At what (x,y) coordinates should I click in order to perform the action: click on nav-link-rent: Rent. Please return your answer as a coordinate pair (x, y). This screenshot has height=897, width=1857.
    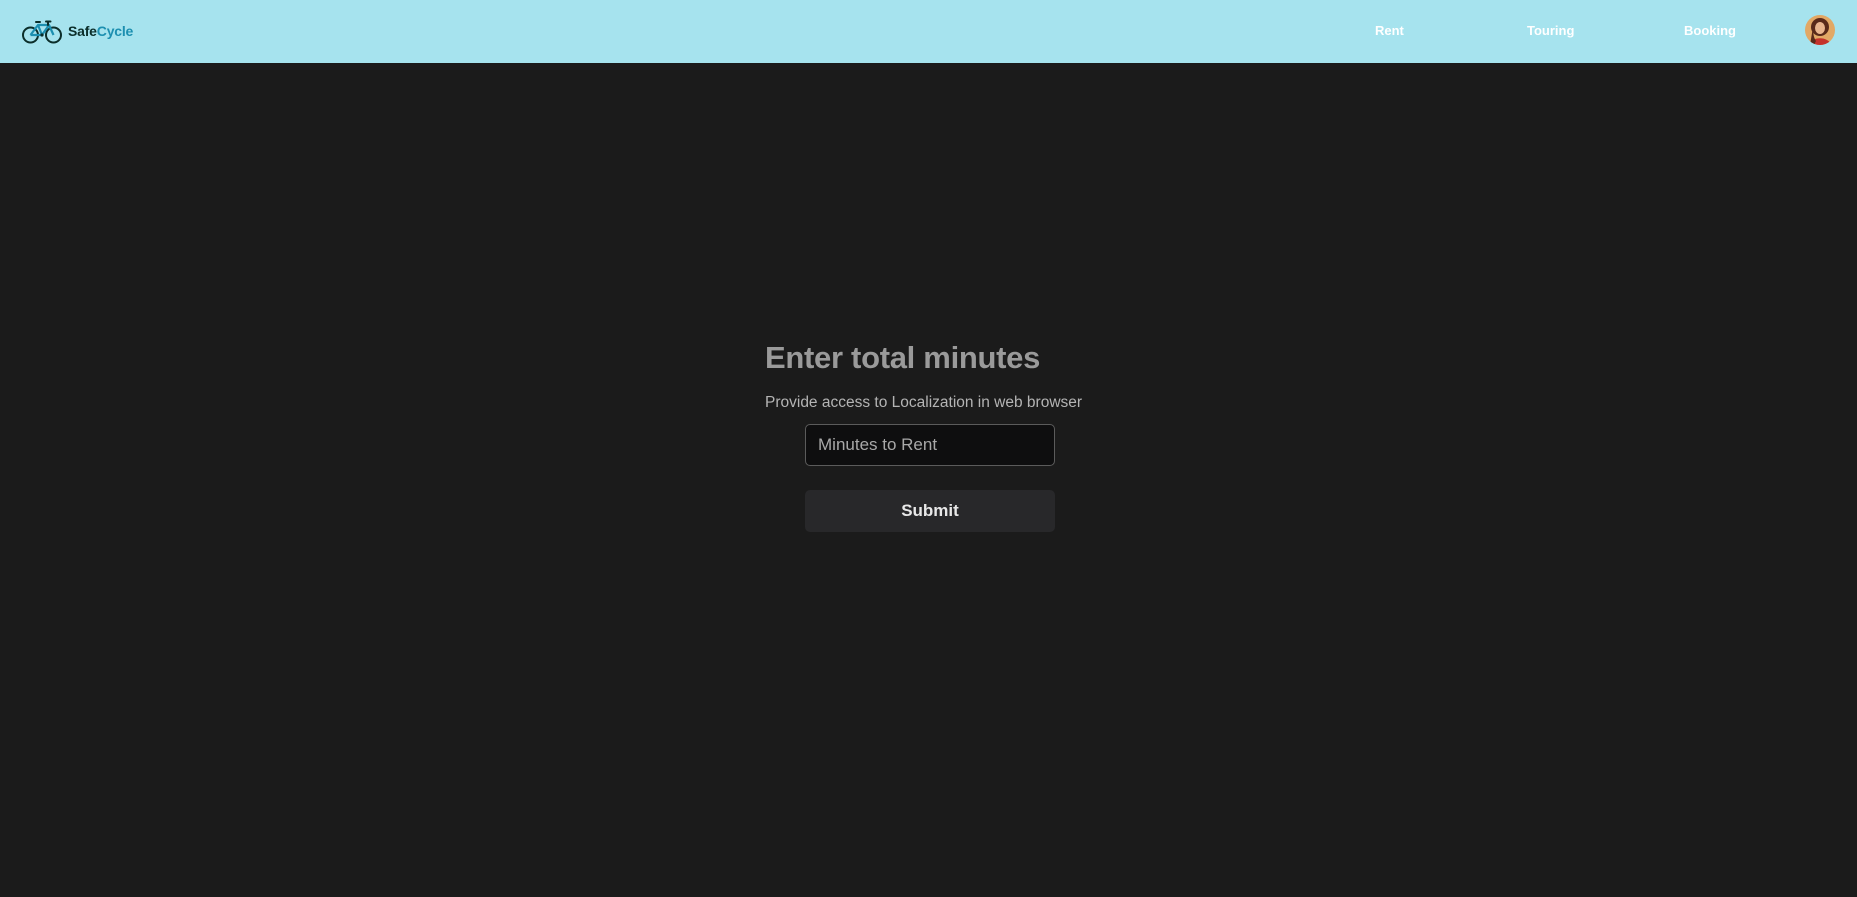
    Looking at the image, I should click on (1389, 30).